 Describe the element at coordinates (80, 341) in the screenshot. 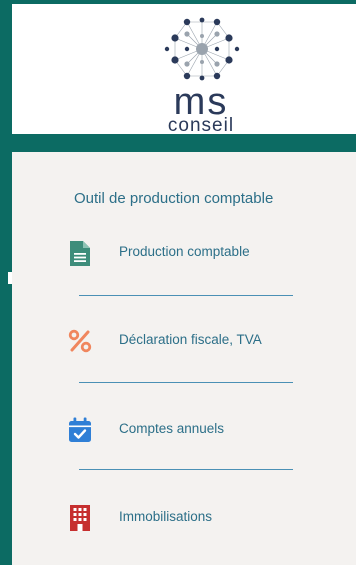

I see `percent-icon` at that location.